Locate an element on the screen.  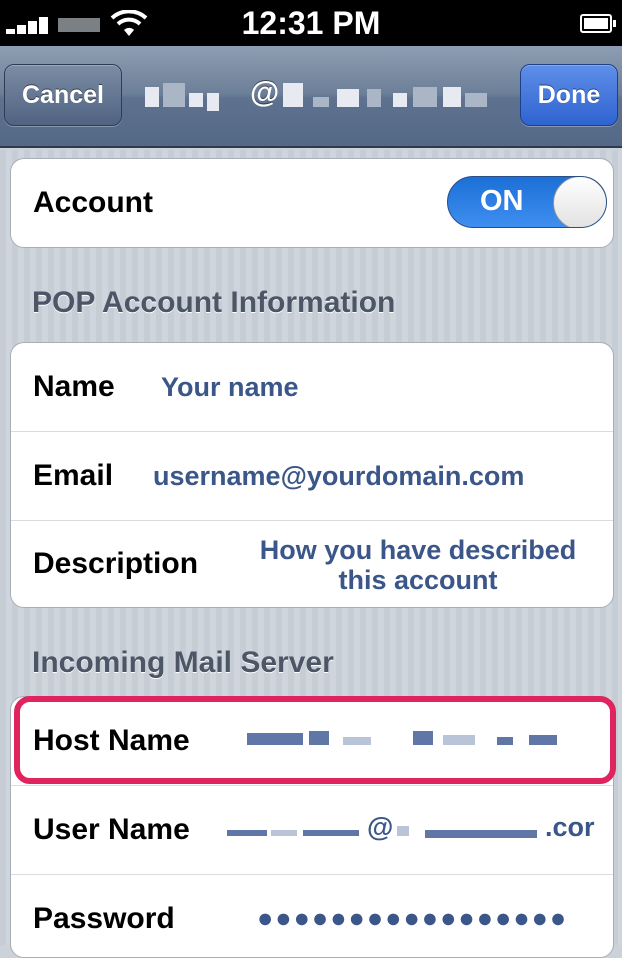
password-label: Password is located at coordinates (104, 918).